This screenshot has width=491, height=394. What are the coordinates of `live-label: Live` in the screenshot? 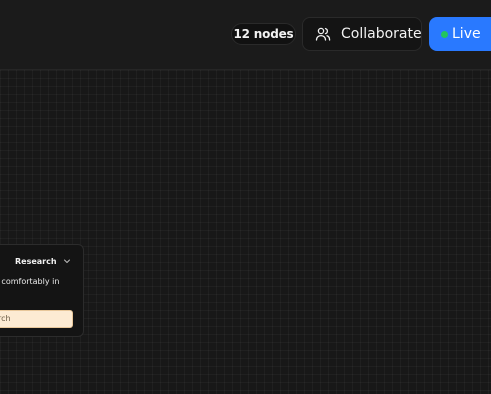 It's located at (466, 34).